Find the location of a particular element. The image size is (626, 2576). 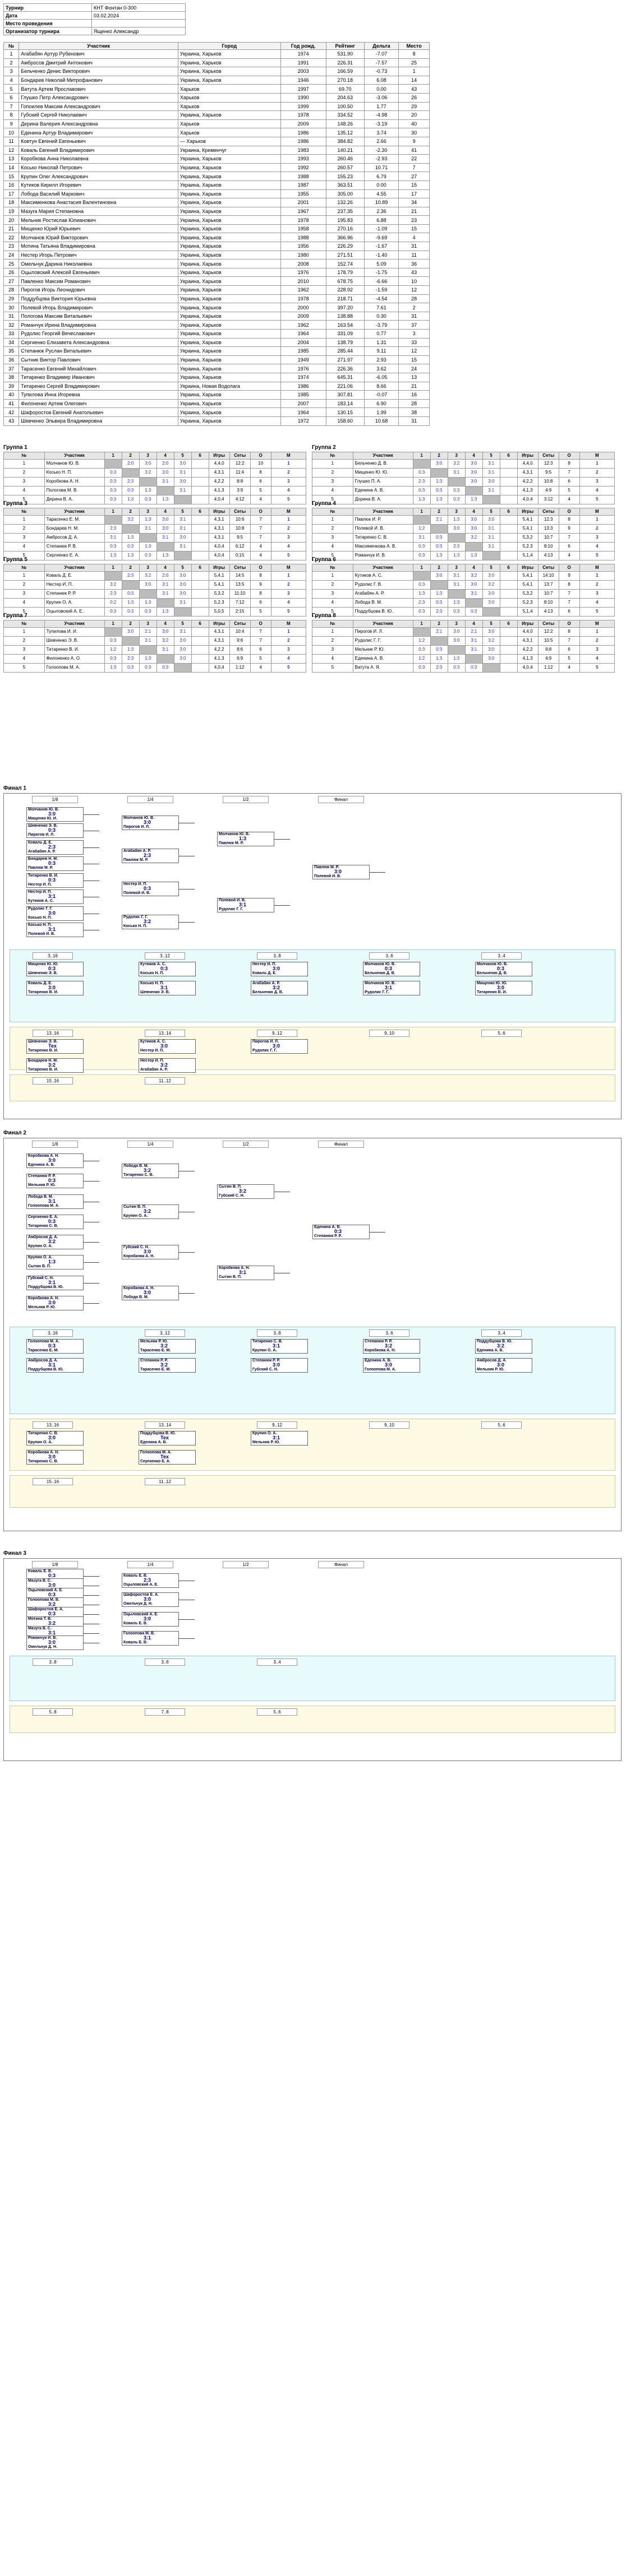

group-games: 5,4,1 is located at coordinates (527, 585).